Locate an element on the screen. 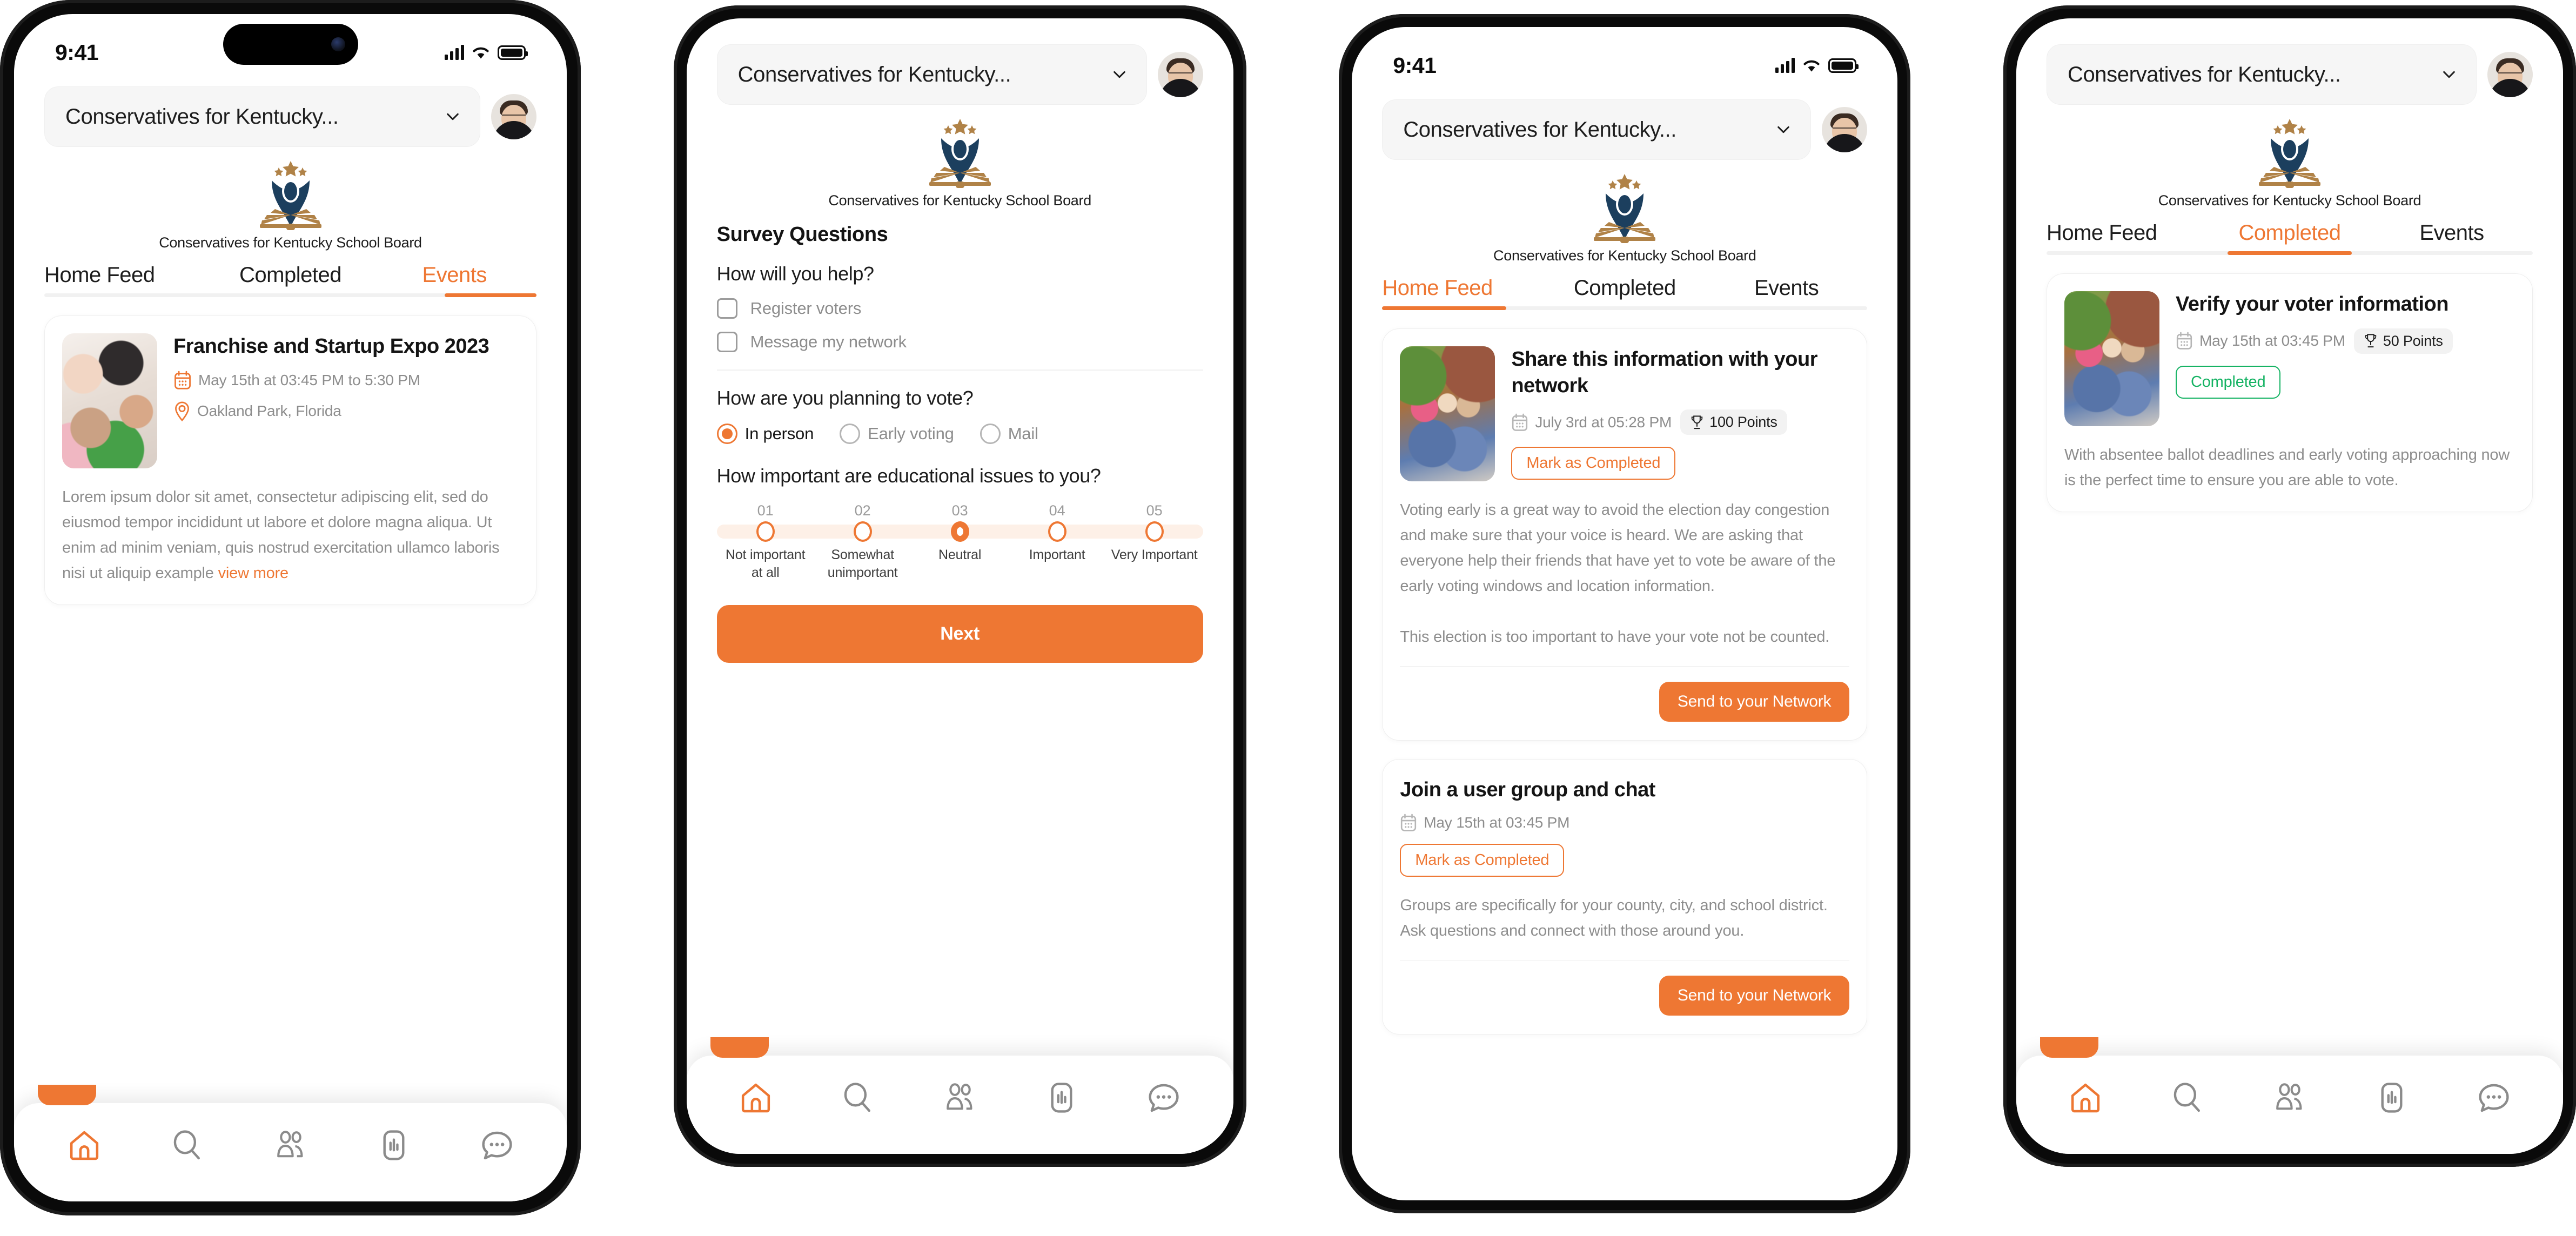 Image resolution: width=2576 pixels, height=1236 pixels. event-location-row: Oakland Park, Florida is located at coordinates (346, 411).